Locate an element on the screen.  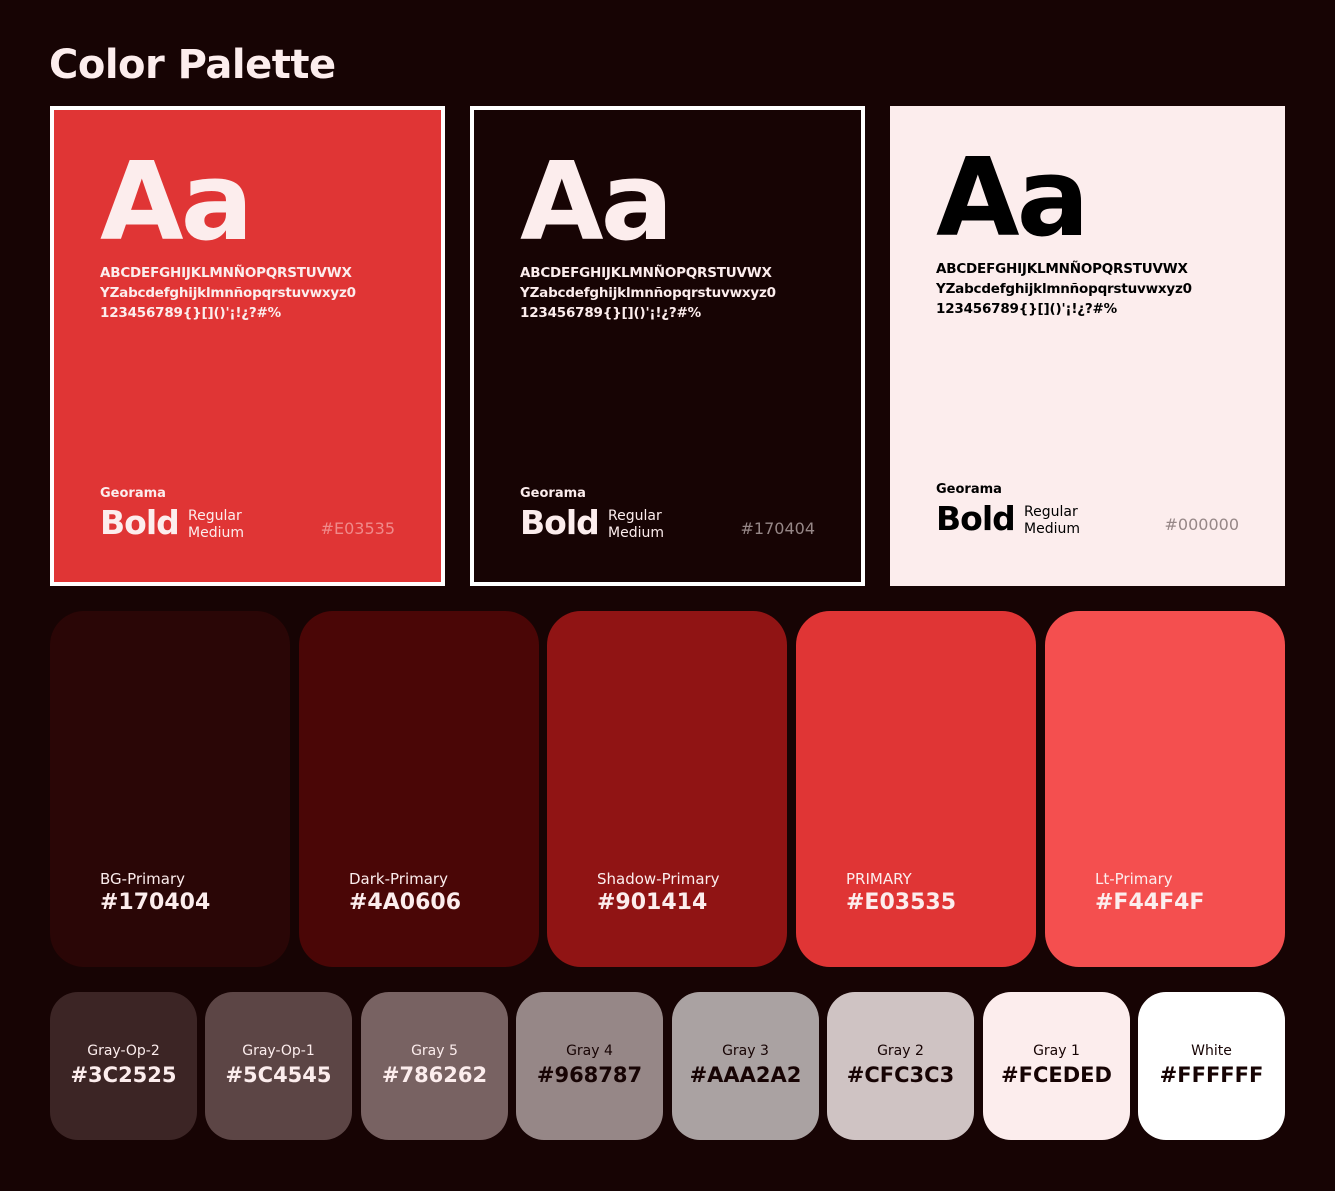
swatch-hex: #FFFFFF is located at coordinates (1211, 1075).